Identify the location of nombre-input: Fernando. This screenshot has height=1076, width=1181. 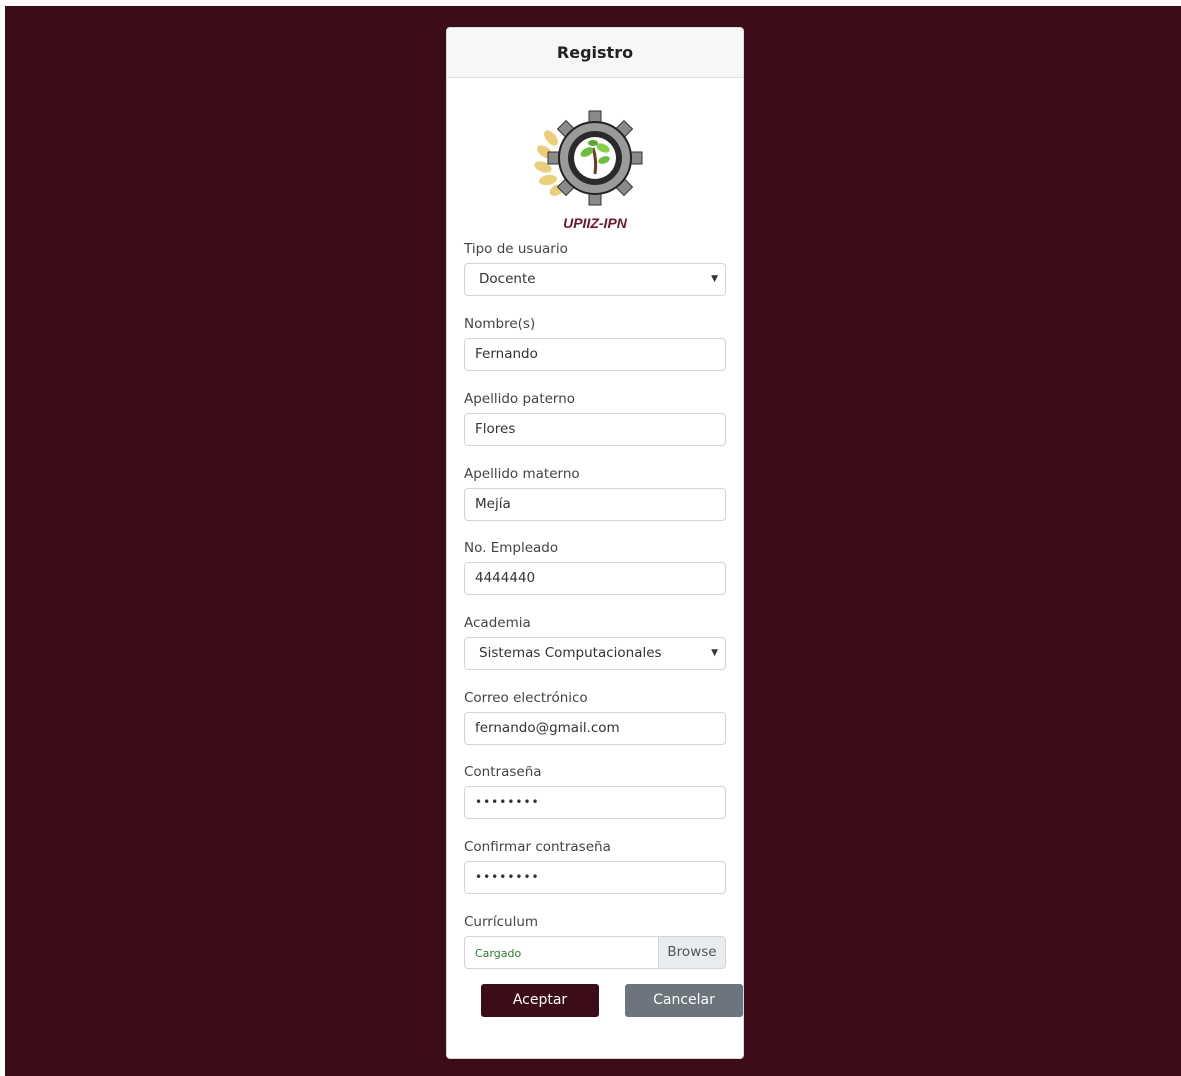
(595, 354).